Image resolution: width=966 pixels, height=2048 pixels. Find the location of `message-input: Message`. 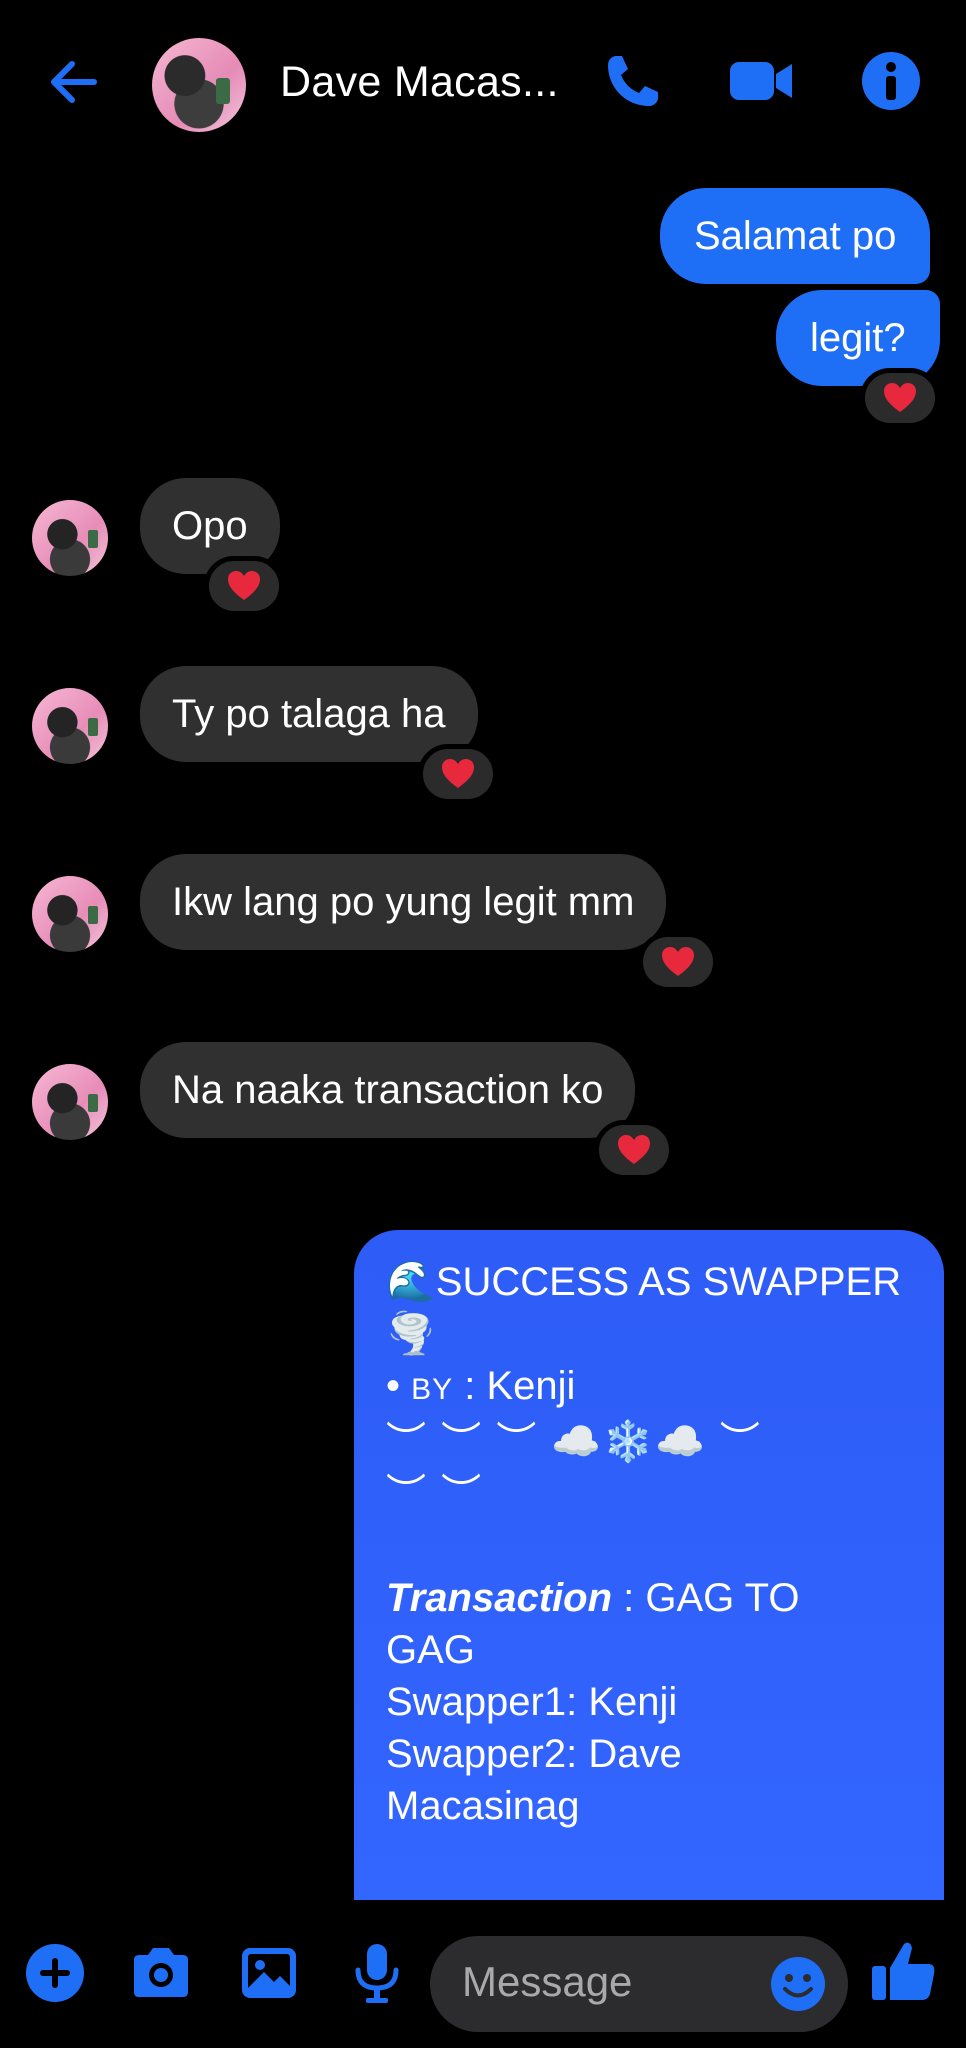

message-input: Message is located at coordinates (639, 1984).